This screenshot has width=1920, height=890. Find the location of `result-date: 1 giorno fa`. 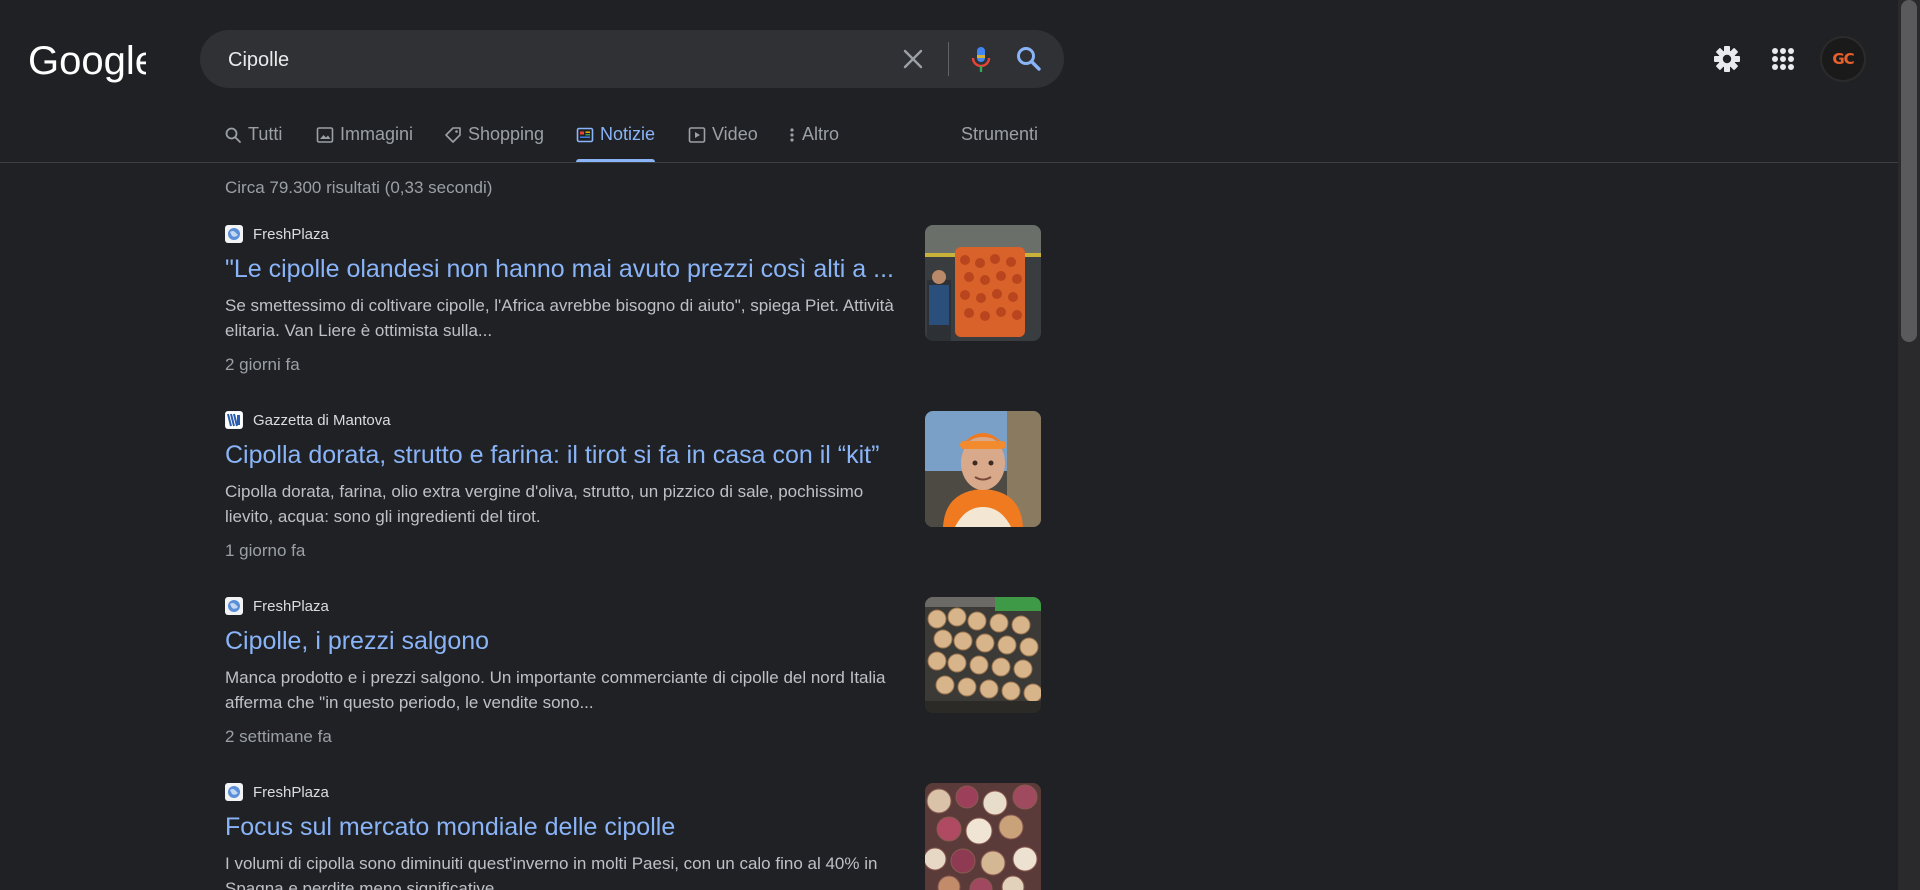

result-date: 1 giorno fa is located at coordinates (265, 550).